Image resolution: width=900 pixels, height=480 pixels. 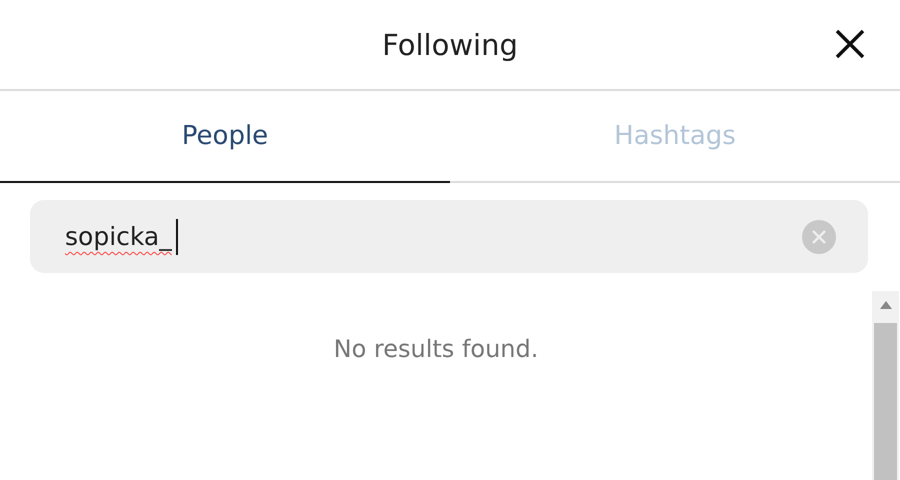 What do you see at coordinates (436, 350) in the screenshot?
I see `empty-message: No results found.` at bounding box center [436, 350].